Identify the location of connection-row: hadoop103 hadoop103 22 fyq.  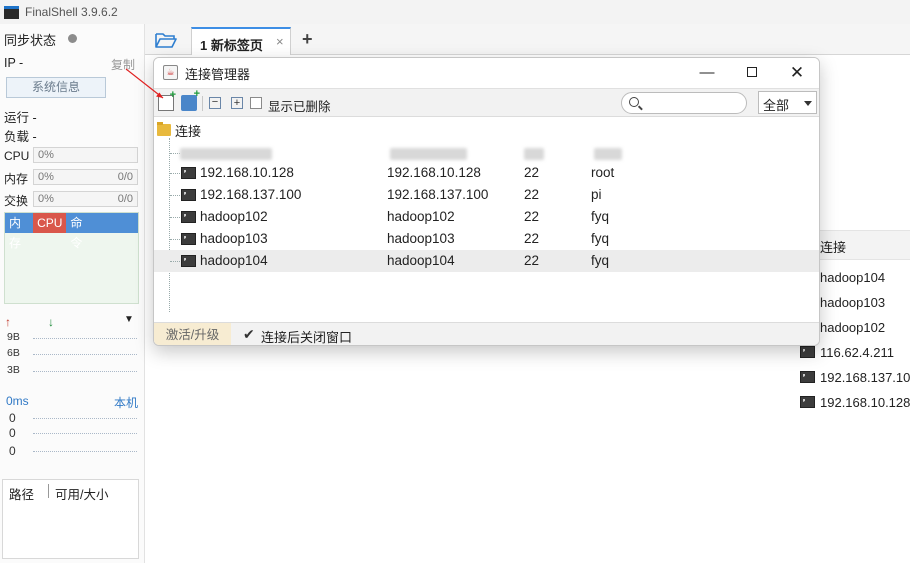
(486, 239).